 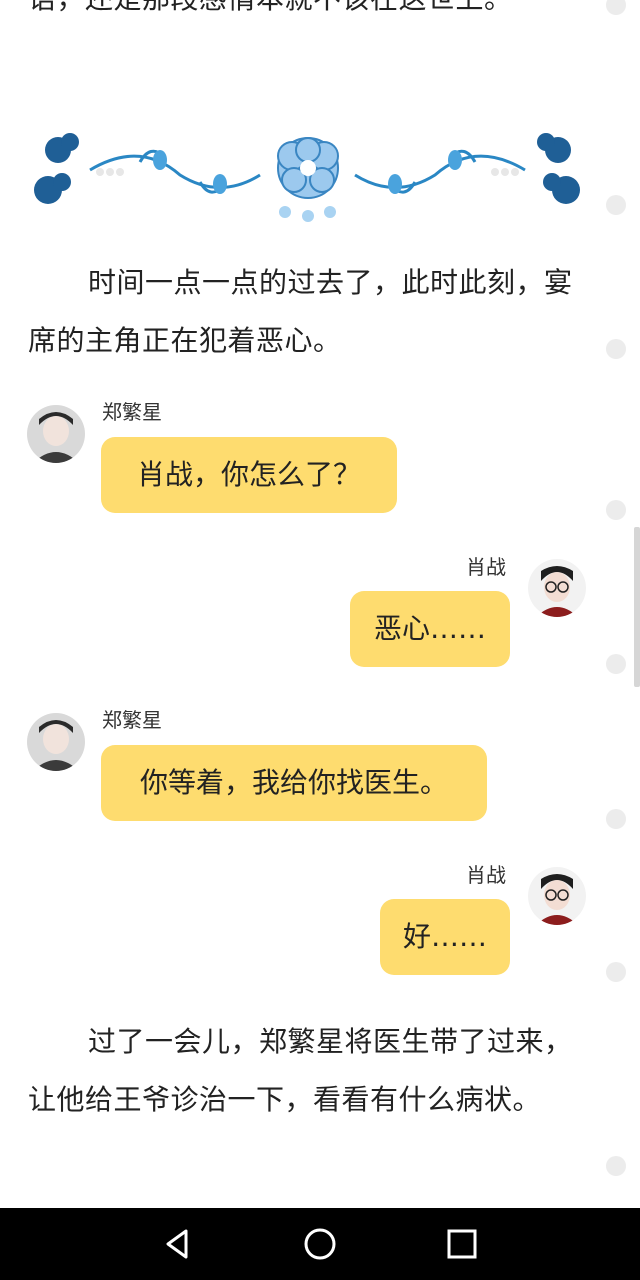 What do you see at coordinates (308, 14) in the screenshot?
I see `story-paragraph-fragment: 语，还是那段感情本就不该在这世上。` at bounding box center [308, 14].